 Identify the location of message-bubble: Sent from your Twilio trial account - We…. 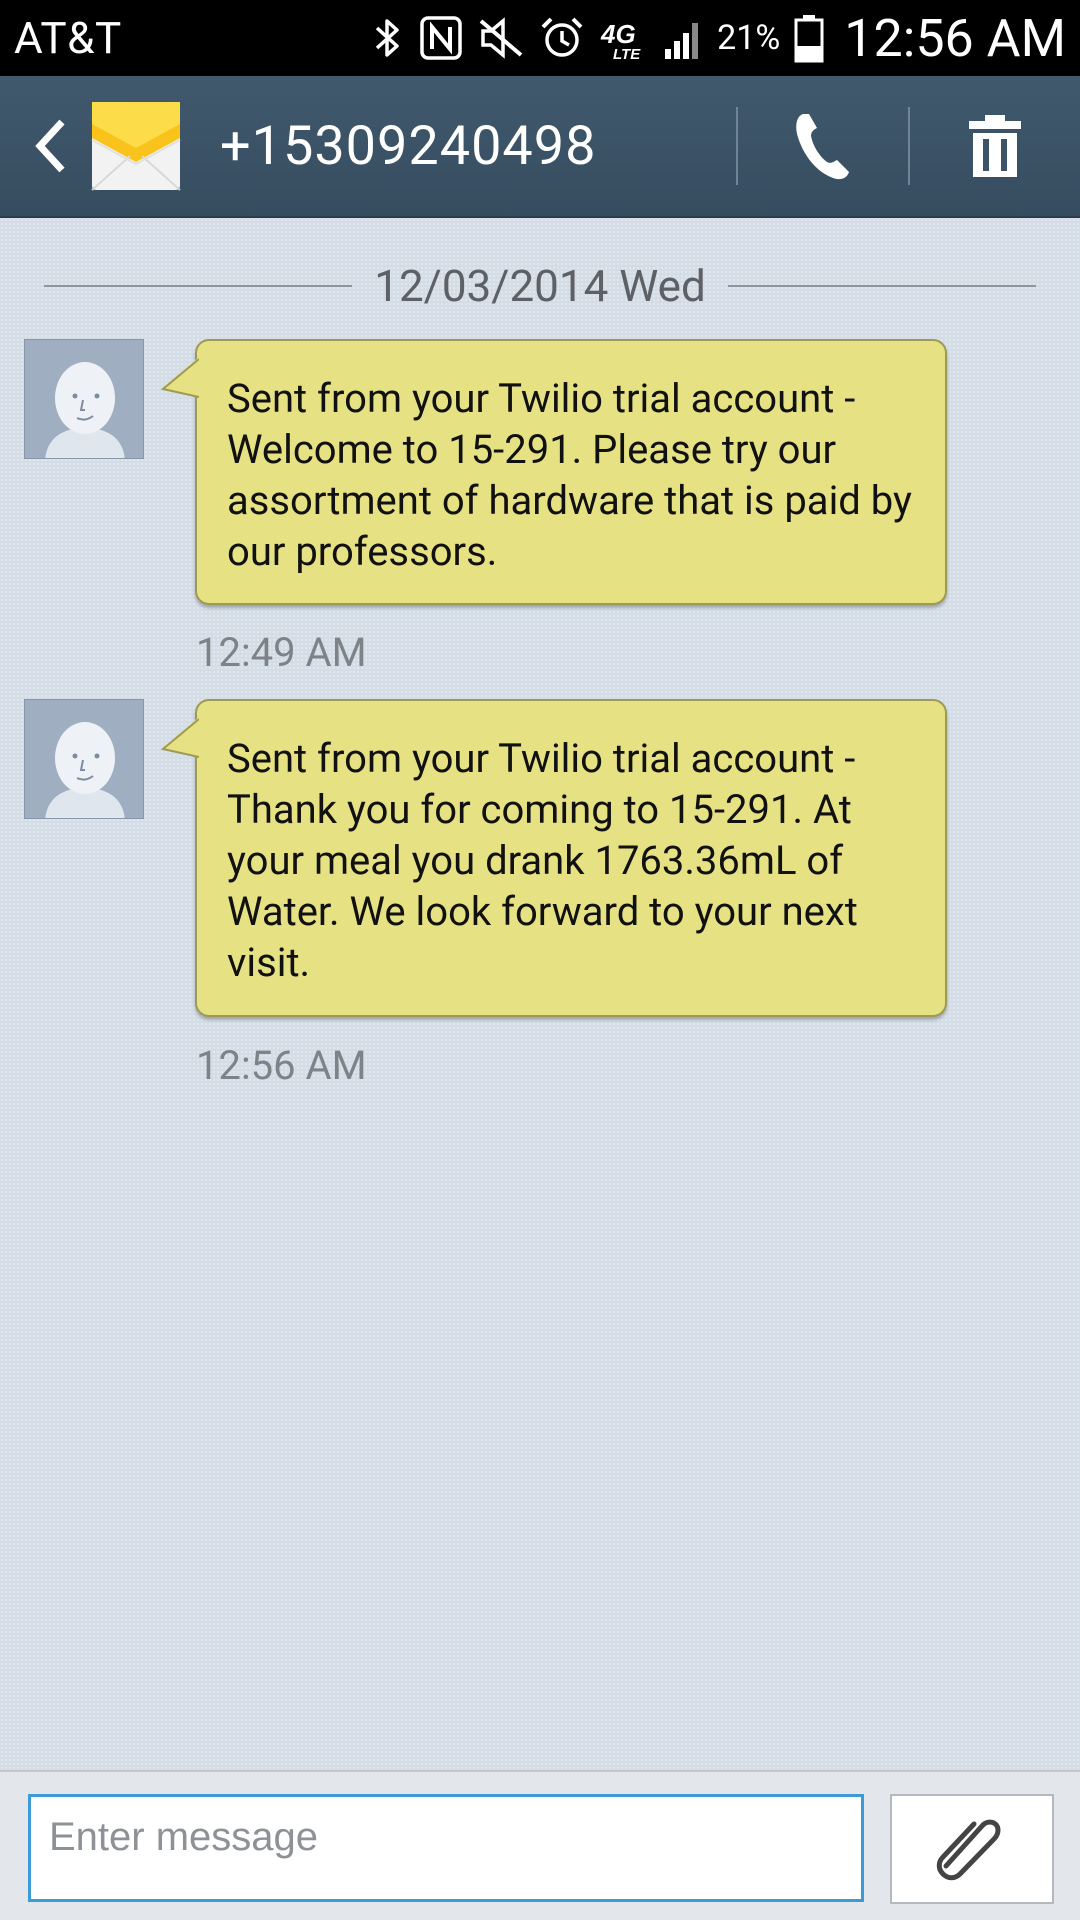
(554, 472).